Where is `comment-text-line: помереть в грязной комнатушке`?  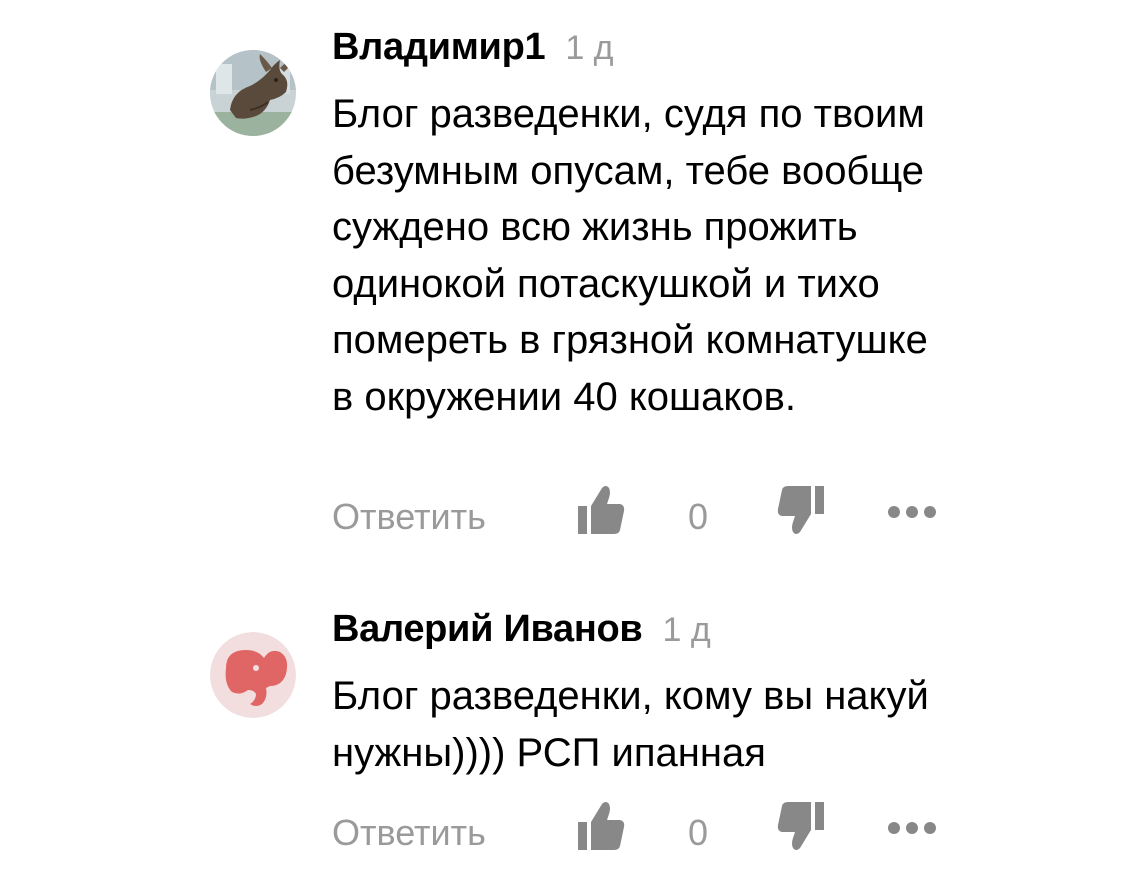
comment-text-line: помереть в грязной комнатушке is located at coordinates (630, 340).